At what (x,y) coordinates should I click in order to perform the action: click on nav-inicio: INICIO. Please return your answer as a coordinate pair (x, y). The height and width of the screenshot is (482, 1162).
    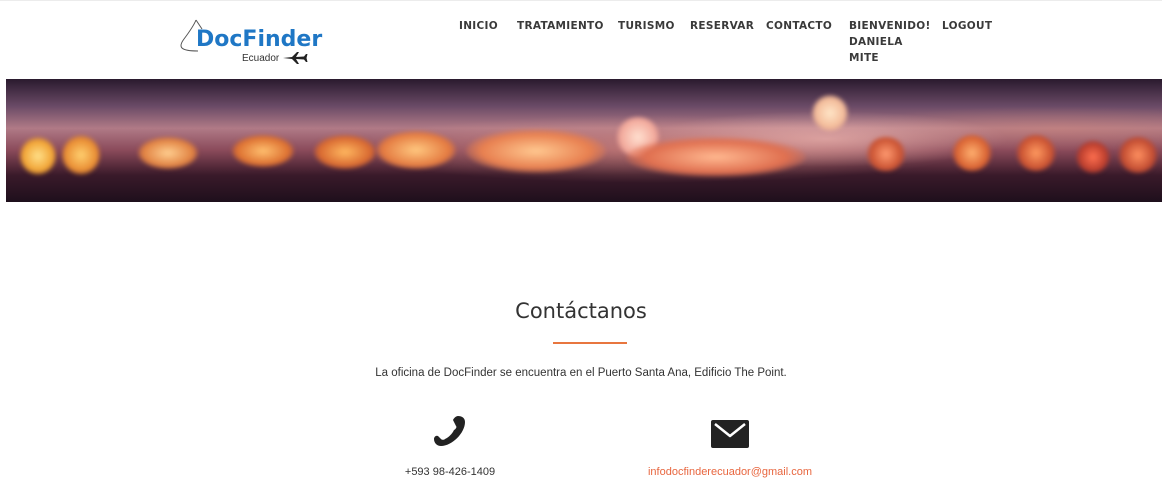
    Looking at the image, I should click on (478, 26).